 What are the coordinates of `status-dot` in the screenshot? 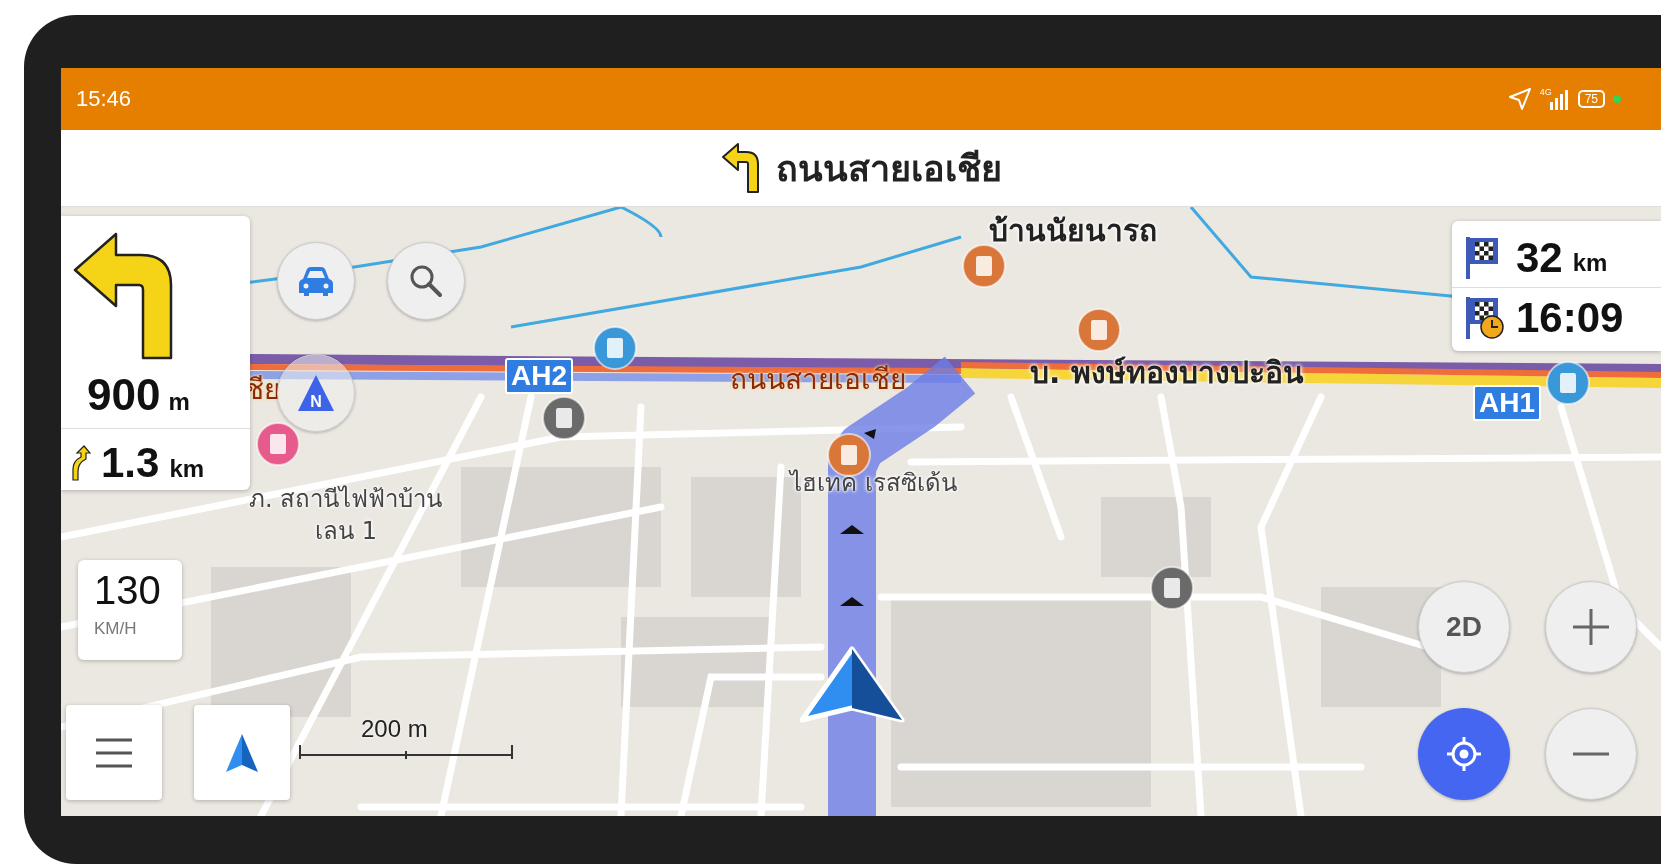 It's located at (1617, 99).